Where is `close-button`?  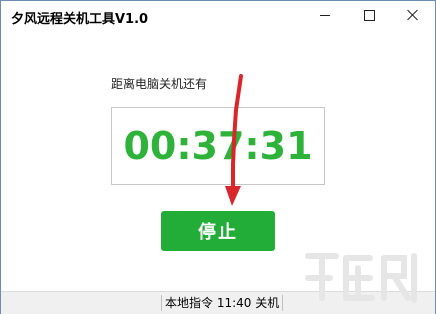 close-button is located at coordinates (413, 15).